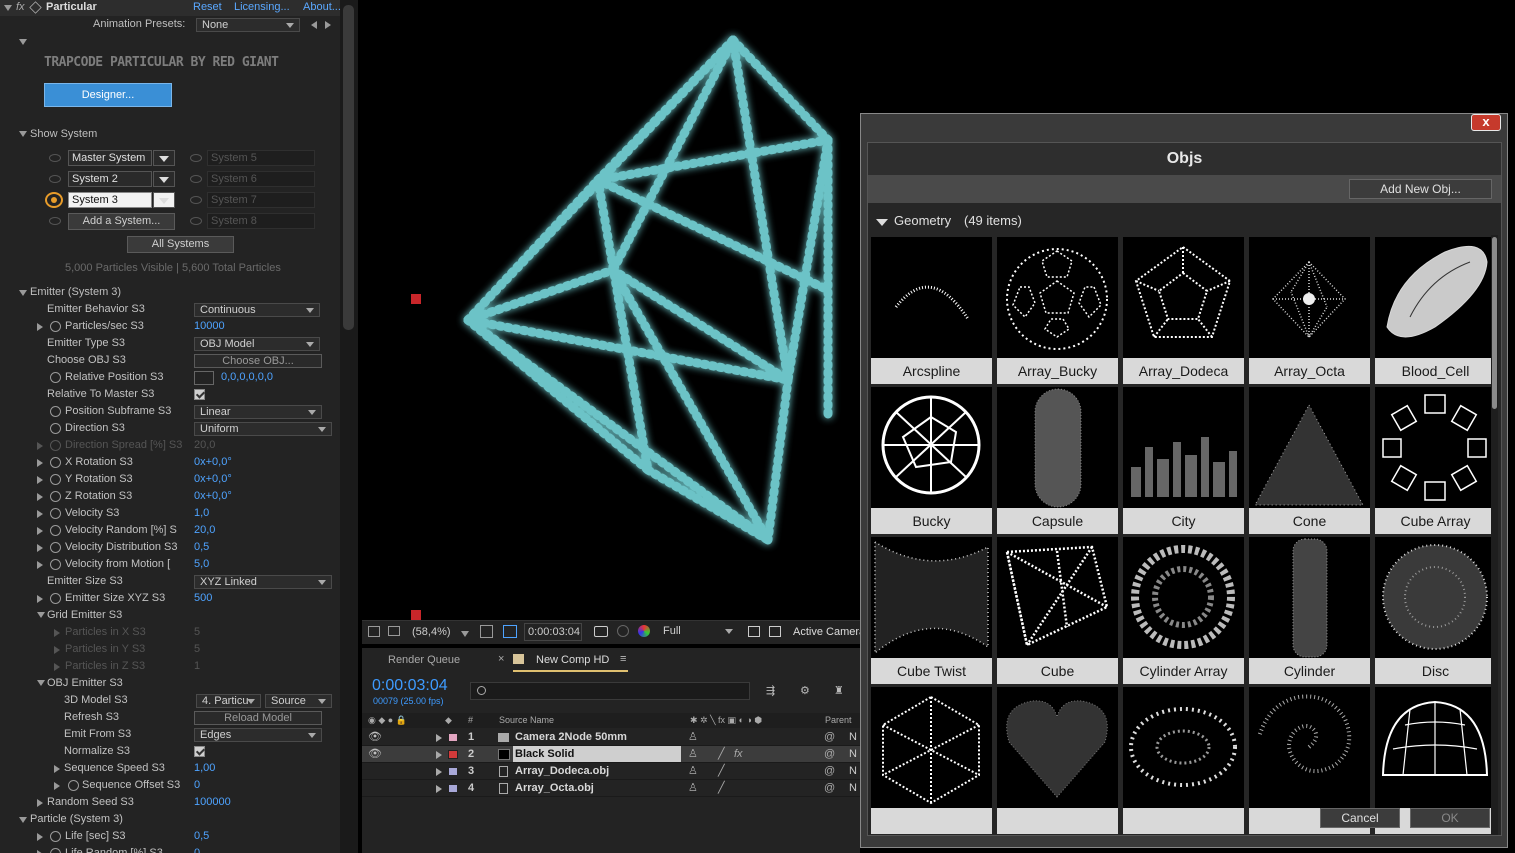 The width and height of the screenshot is (1515, 853). What do you see at coordinates (201, 547) in the screenshot?
I see `velocity-distribution-value: 0,5` at bounding box center [201, 547].